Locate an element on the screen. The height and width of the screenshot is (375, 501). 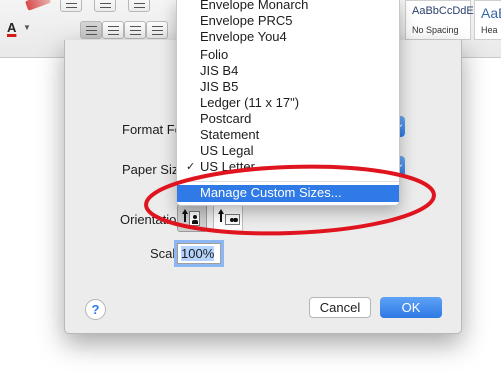
portrait-page-icon is located at coordinates (194, 218).